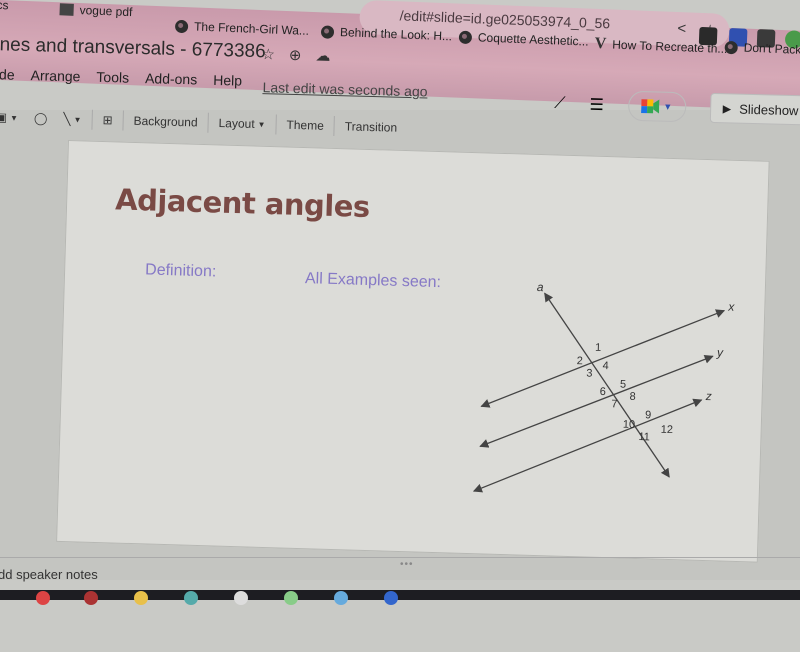 The height and width of the screenshot is (652, 800). Describe the element at coordinates (133, 48) in the screenshot. I see `document-title: nes and transversals - 6773386` at that location.